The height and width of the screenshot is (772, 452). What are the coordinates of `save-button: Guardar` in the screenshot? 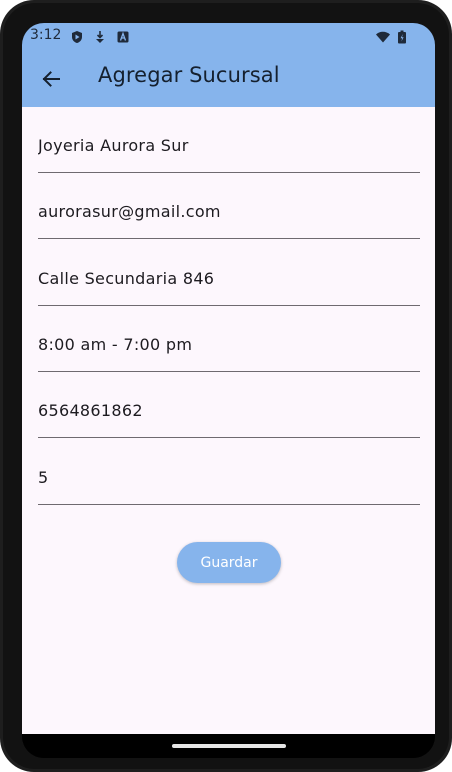 It's located at (229, 562).